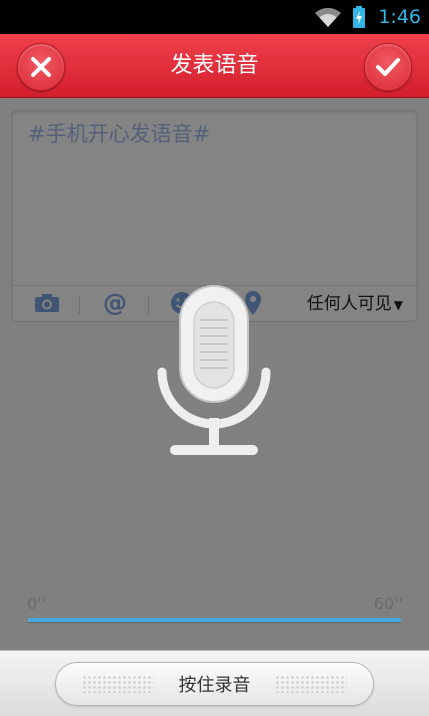  I want to click on hold-to-record-button: 按住录音, so click(214, 684).